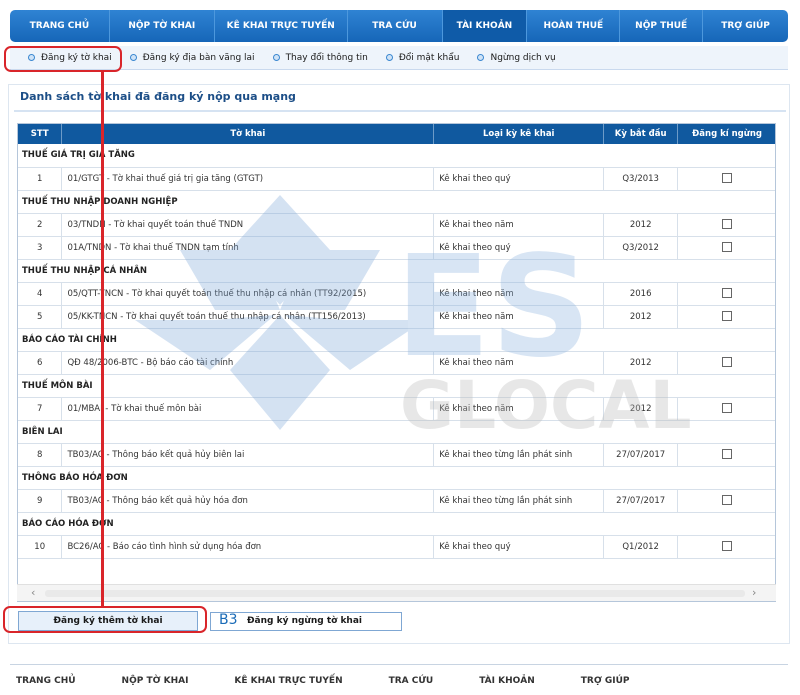 Image resolution: width=800 pixels, height=695 pixels. I want to click on subnav-doi-mat-khau: Đổi mật khẩu, so click(422, 57).